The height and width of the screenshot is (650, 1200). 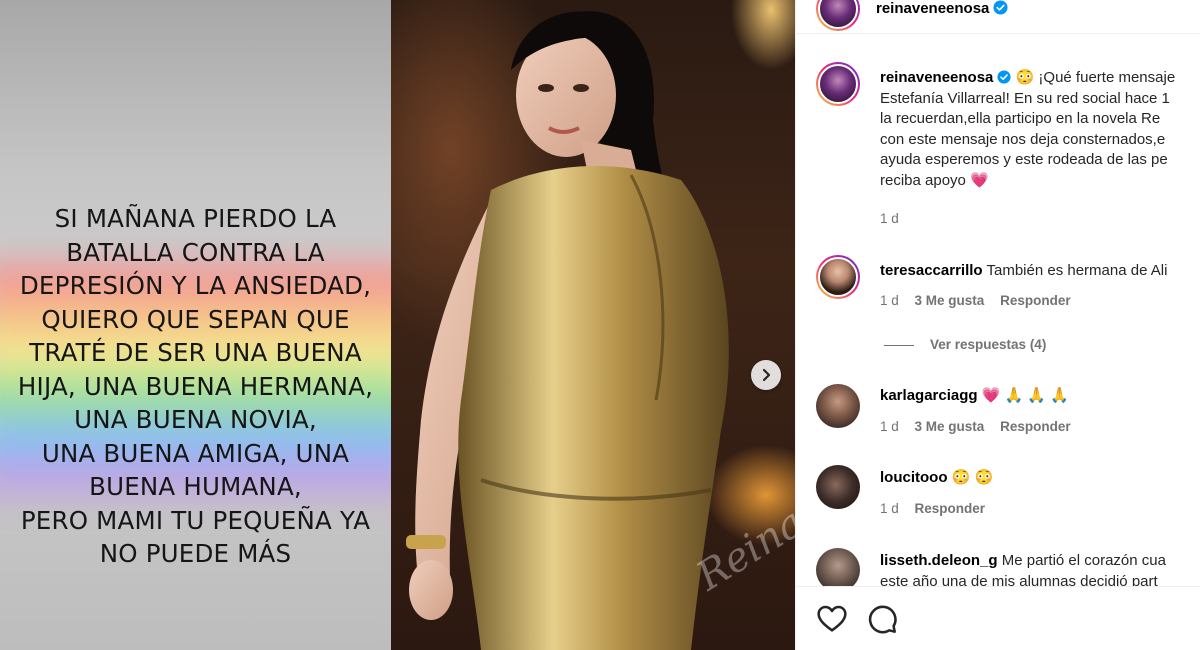 What do you see at coordinates (195, 419) in the screenshot?
I see `story-line: UNA BUENA NOVIA,` at bounding box center [195, 419].